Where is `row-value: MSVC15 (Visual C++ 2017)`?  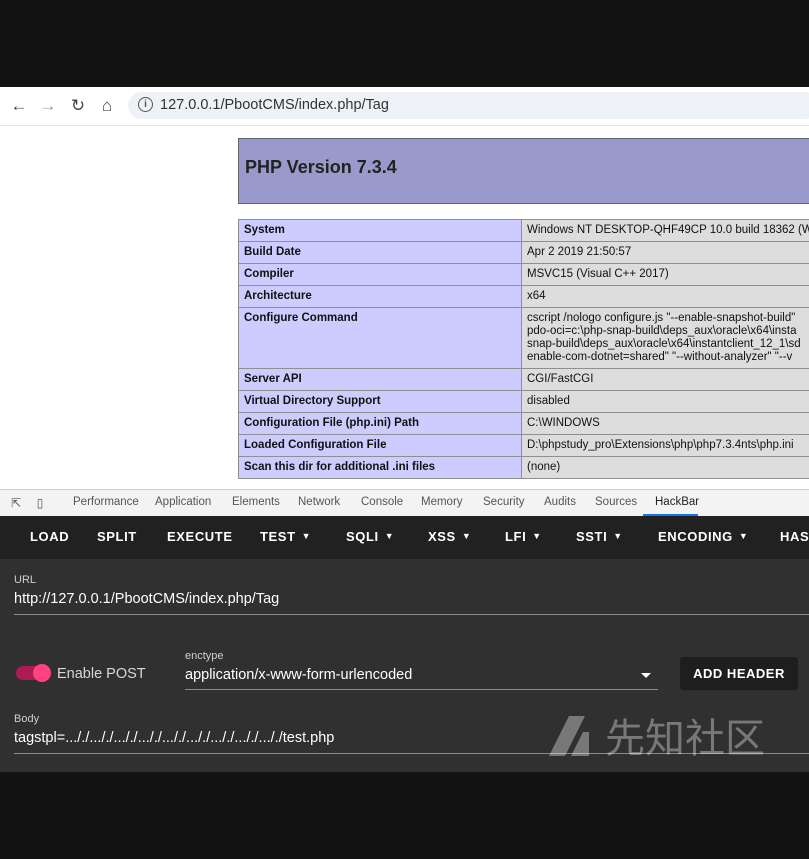
row-value: MSVC15 (Visual C++ 2017) is located at coordinates (665, 274).